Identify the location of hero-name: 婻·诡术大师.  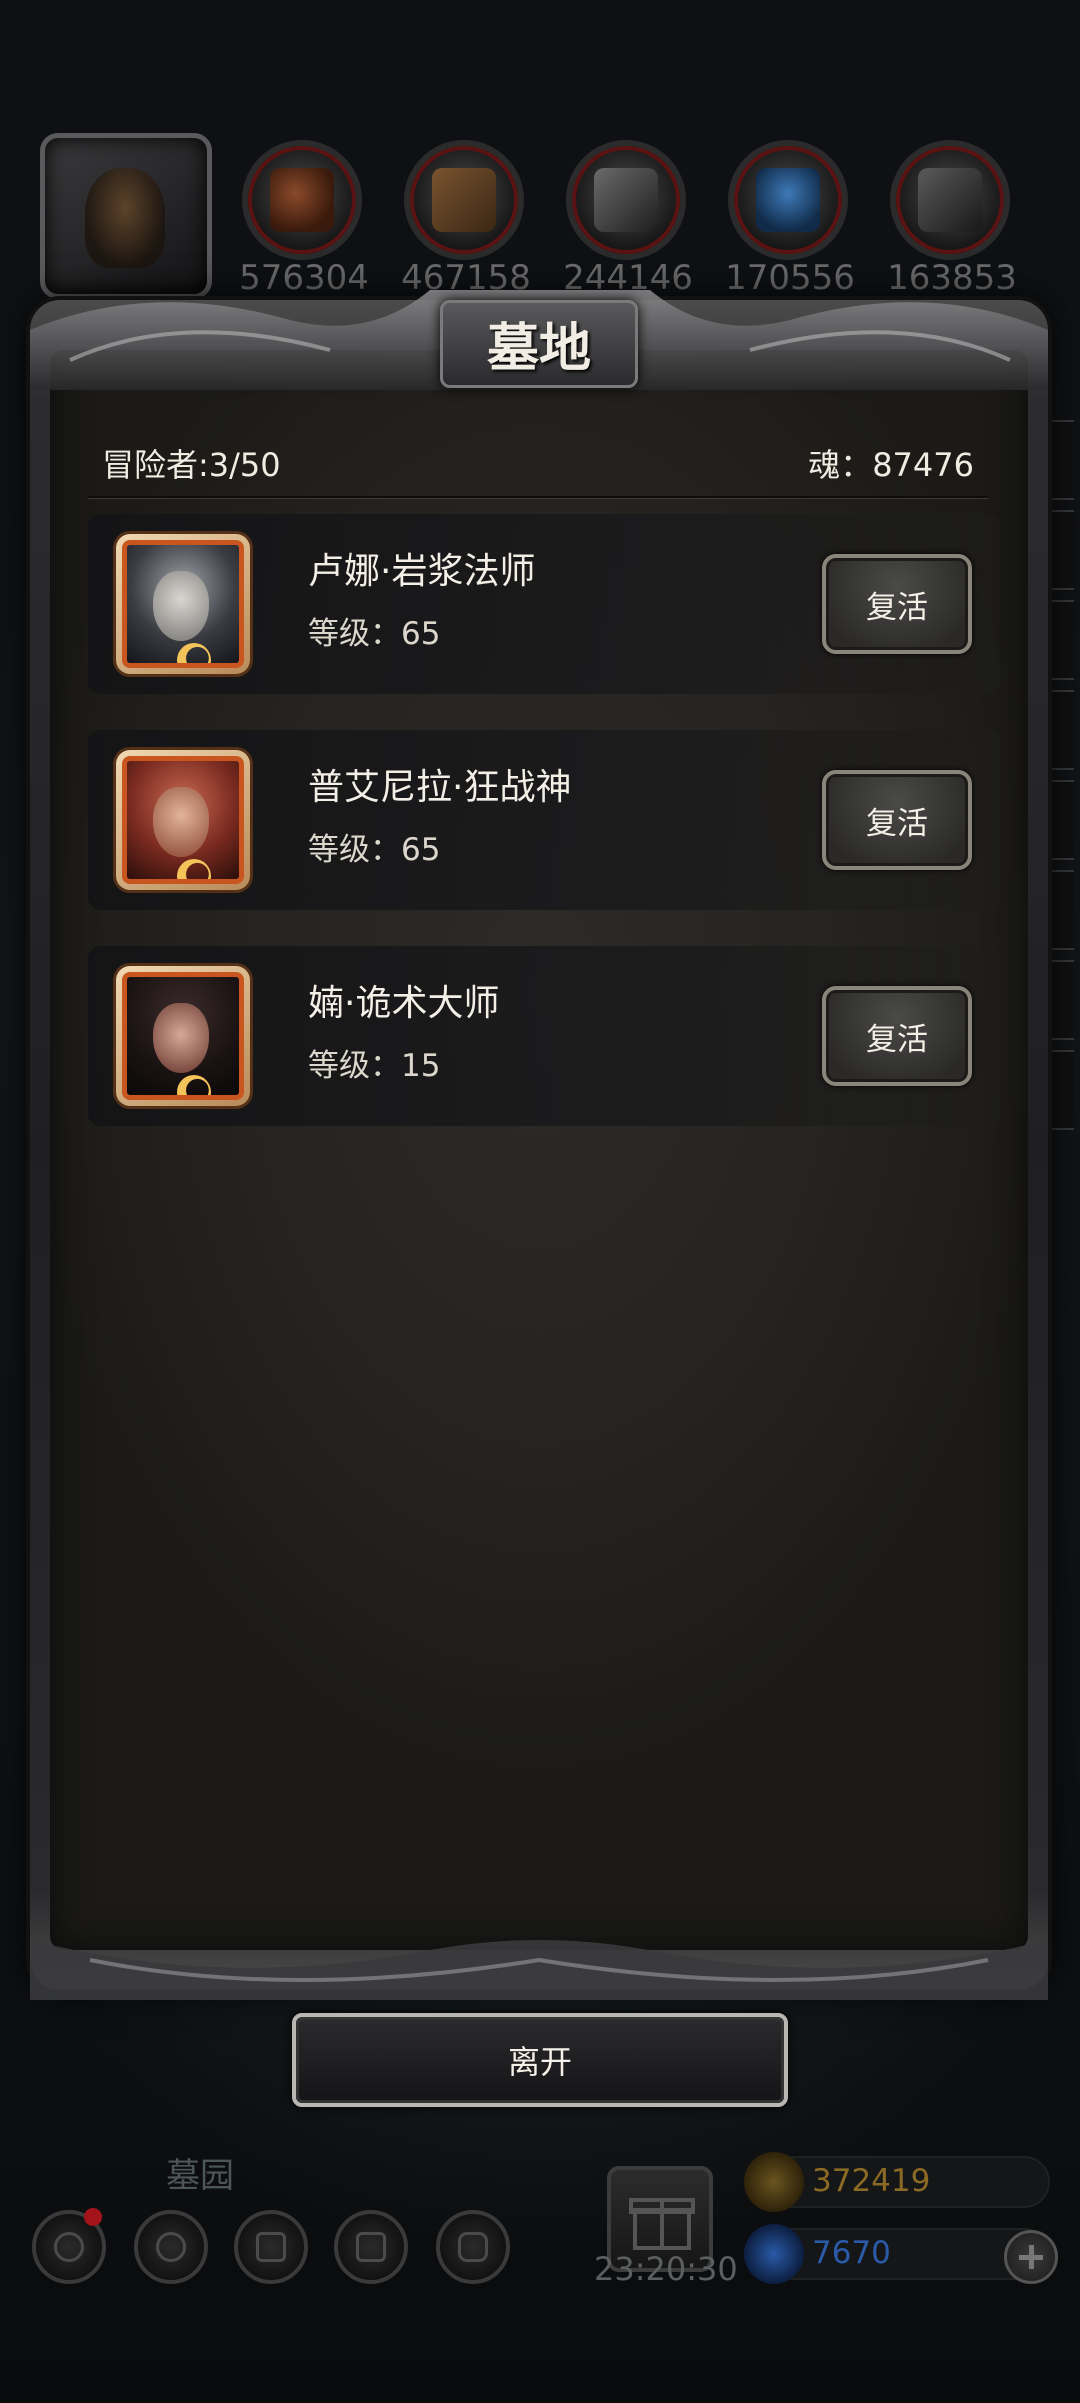
(404, 1003).